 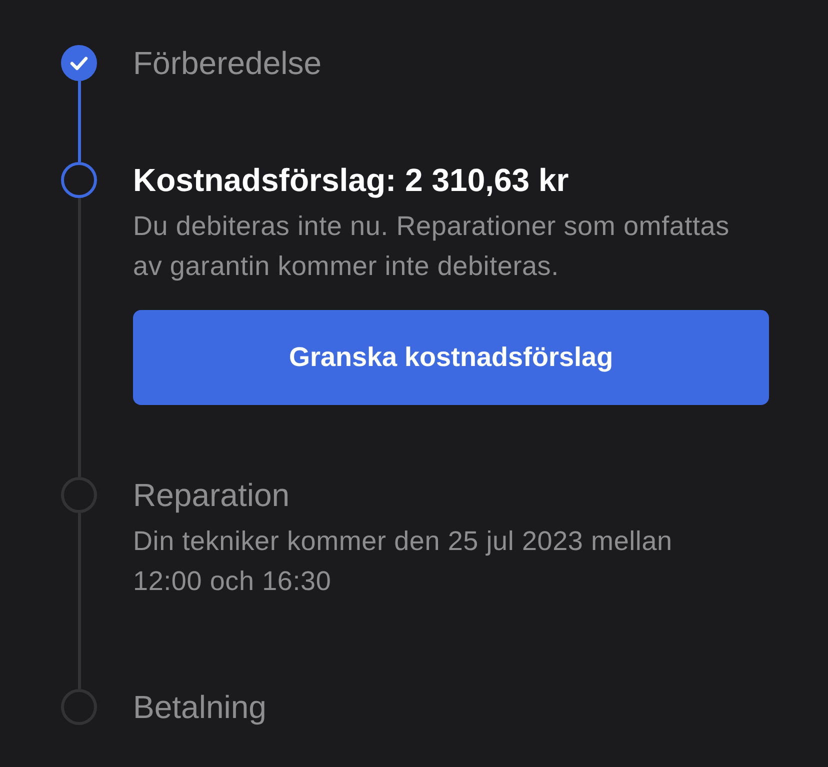 What do you see at coordinates (351, 180) in the screenshot?
I see `step-title: Kostnadsförslag: 2 310,63 kr` at bounding box center [351, 180].